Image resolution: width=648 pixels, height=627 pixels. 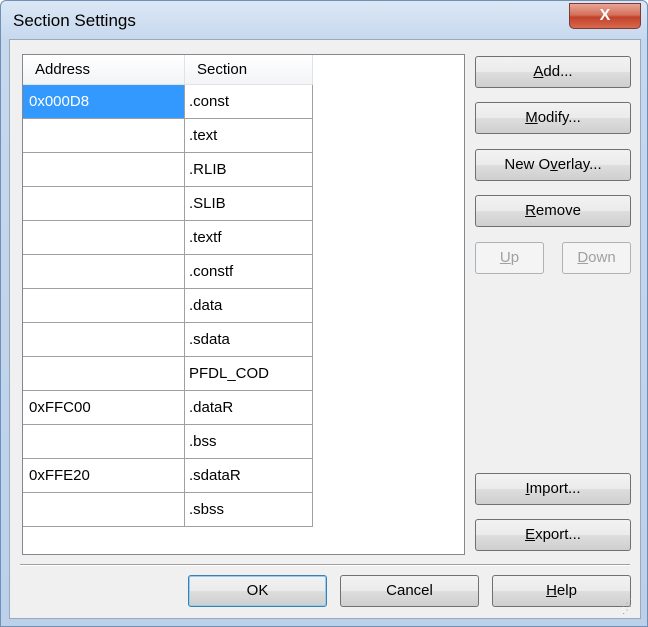 I want to click on section-cell: PFDL_COD, so click(x=249, y=374).